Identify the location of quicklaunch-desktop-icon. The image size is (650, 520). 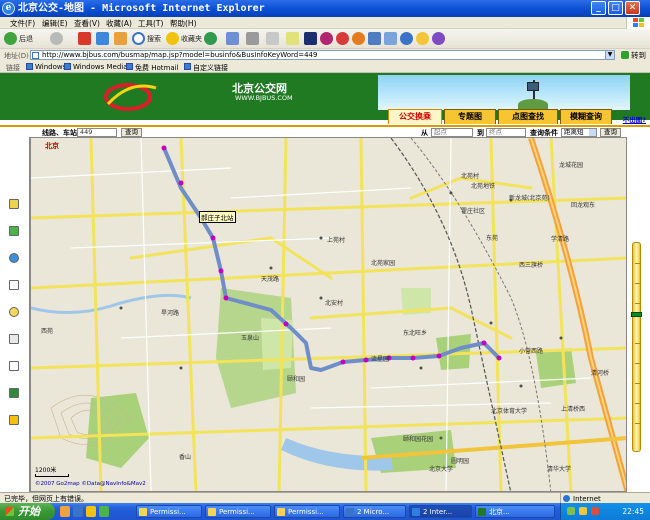
(78, 511).